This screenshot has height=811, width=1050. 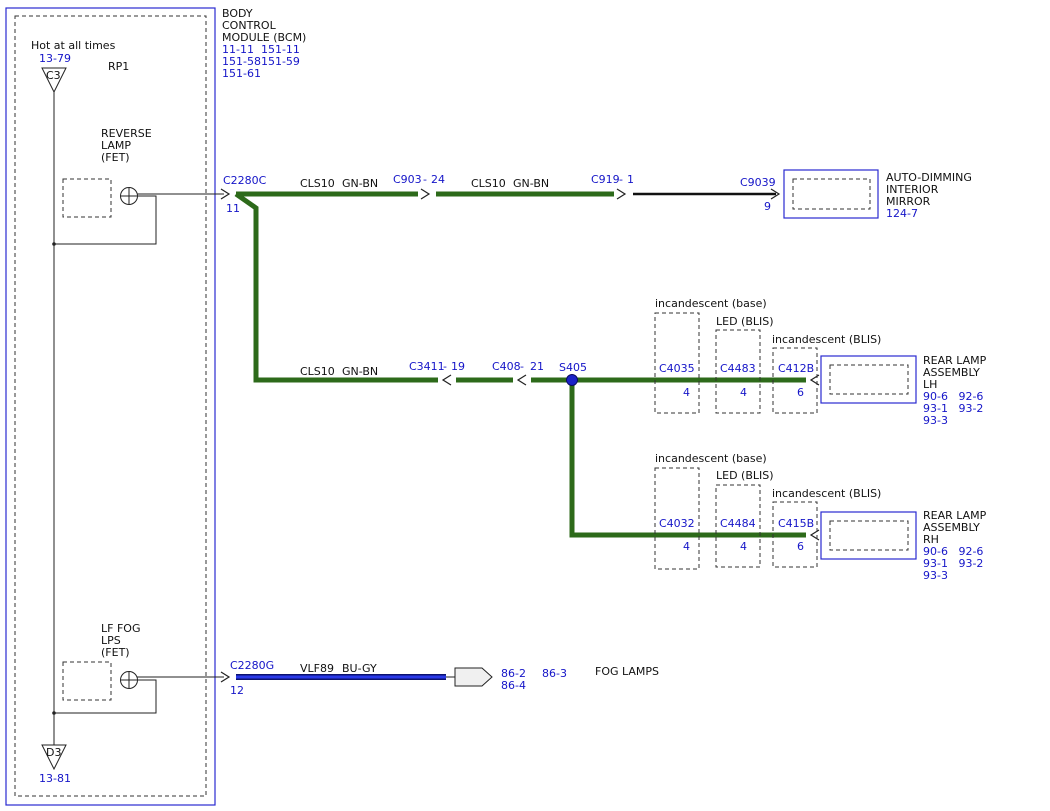 What do you see at coordinates (554, 673) in the screenshot?
I see `fog-ref-2: 86-3` at bounding box center [554, 673].